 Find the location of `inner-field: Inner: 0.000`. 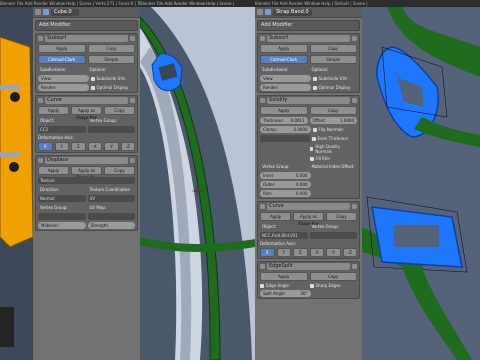

inner-field: Inner: 0.000 is located at coordinates (285, 175).